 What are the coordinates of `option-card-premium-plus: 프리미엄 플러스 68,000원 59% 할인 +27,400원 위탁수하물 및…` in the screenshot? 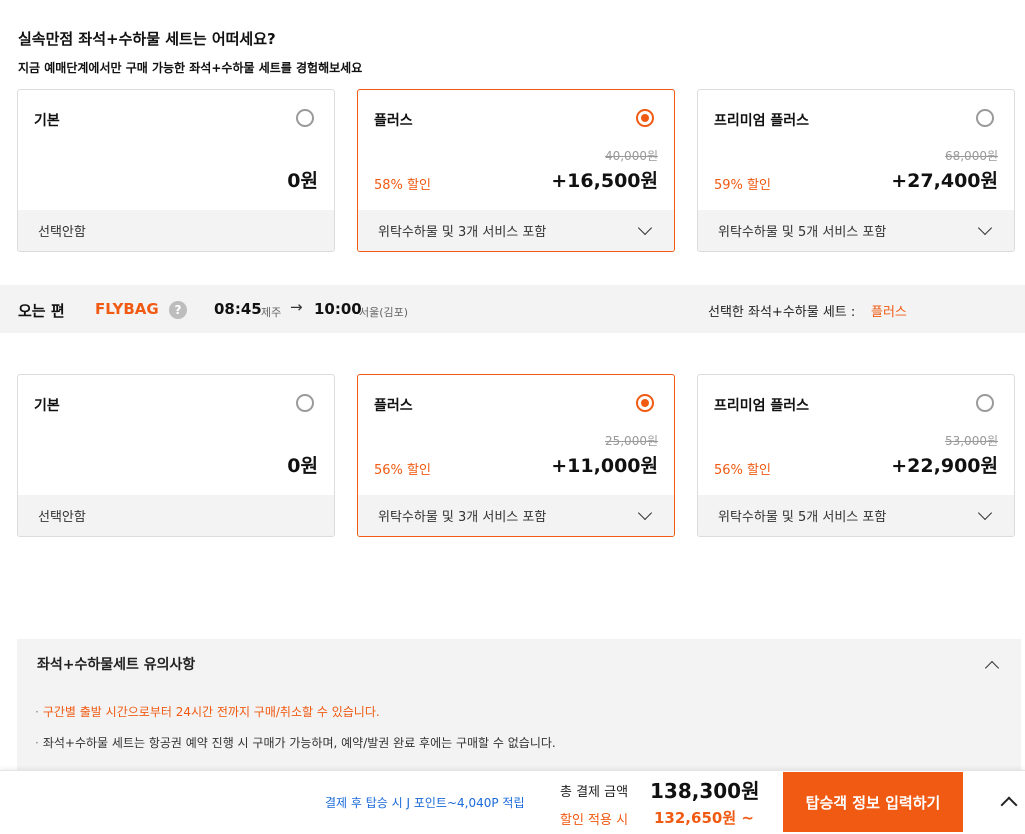 It's located at (856, 170).